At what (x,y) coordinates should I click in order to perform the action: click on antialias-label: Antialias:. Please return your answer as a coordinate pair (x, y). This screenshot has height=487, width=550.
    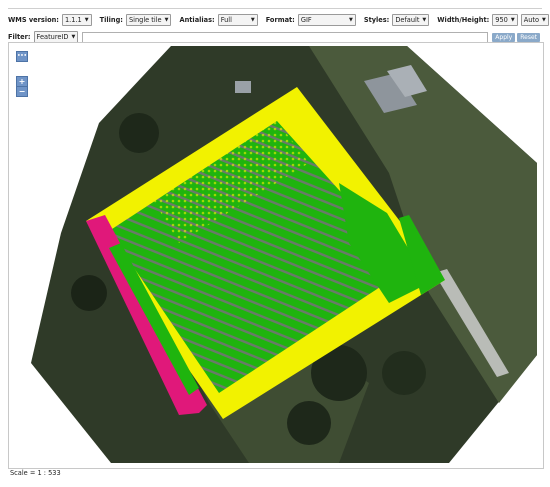
    Looking at the image, I should click on (197, 20).